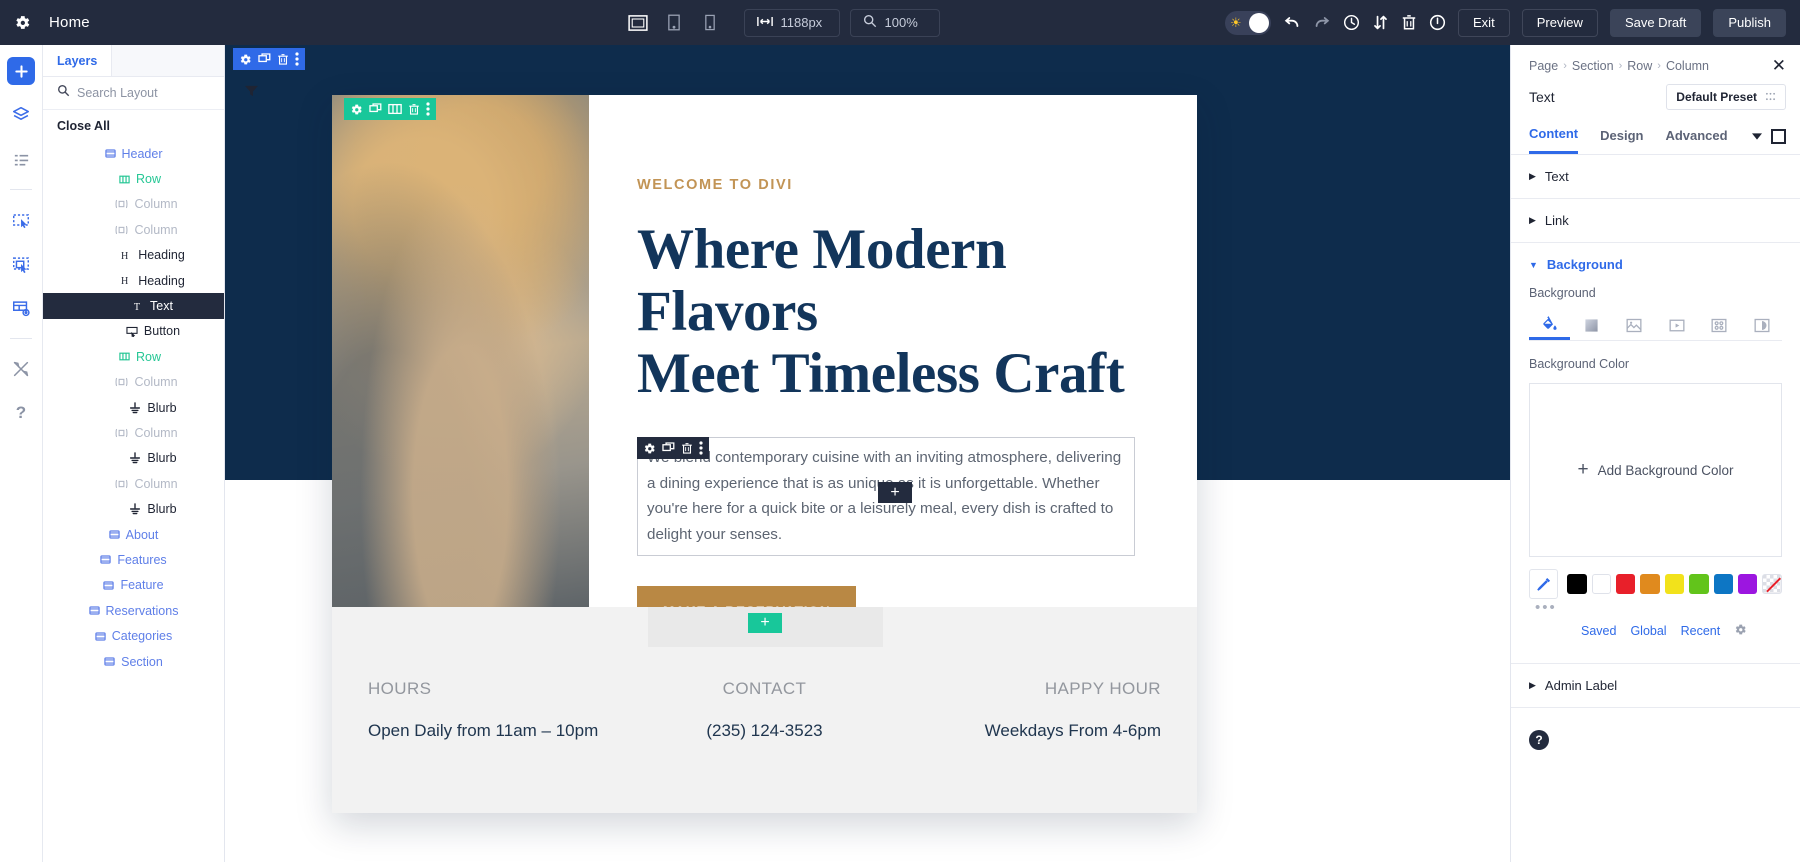 This screenshot has height=862, width=1800. I want to click on mask-icon, so click(1762, 325).